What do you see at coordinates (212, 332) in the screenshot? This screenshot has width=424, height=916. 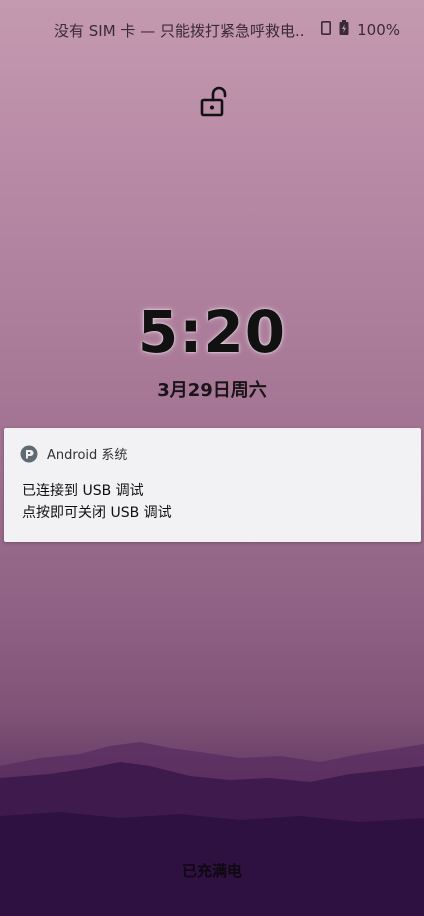 I see `lockscreen-clock: 5:20` at bounding box center [212, 332].